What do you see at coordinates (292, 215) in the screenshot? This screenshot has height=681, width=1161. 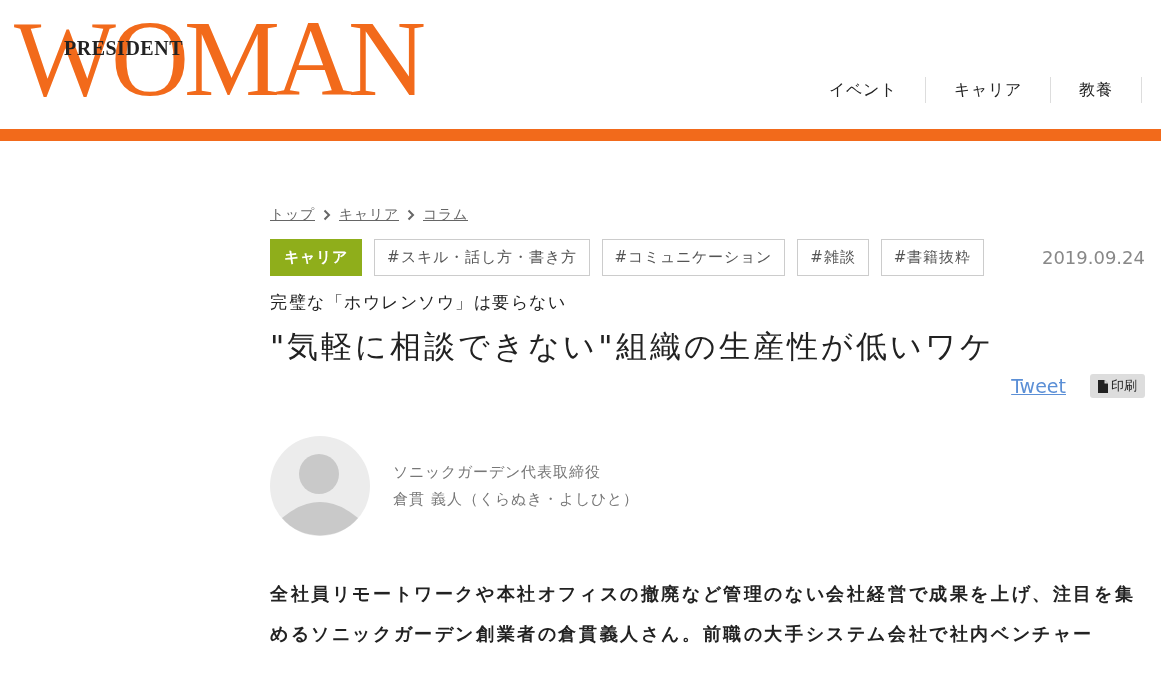 I see `breadcrumb-link: トップ` at bounding box center [292, 215].